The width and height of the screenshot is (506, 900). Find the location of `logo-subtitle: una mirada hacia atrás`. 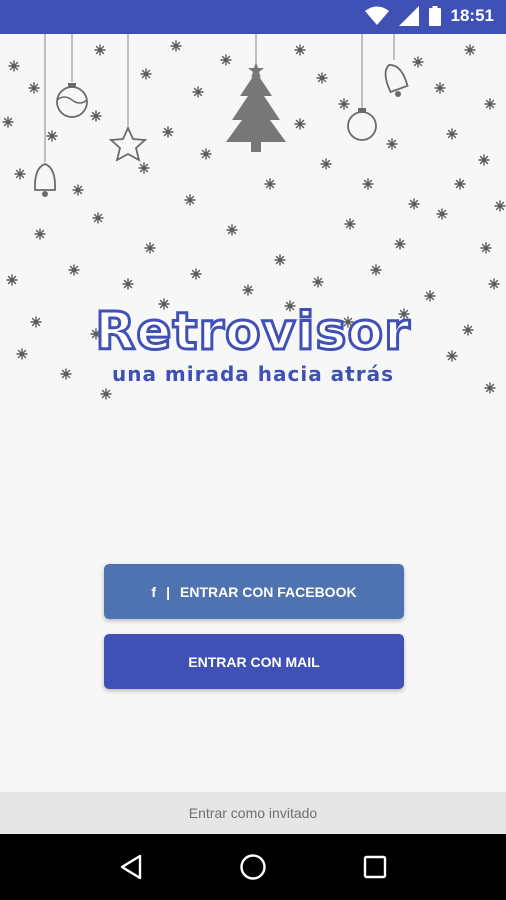

logo-subtitle: una mirada hacia atrás is located at coordinates (253, 374).